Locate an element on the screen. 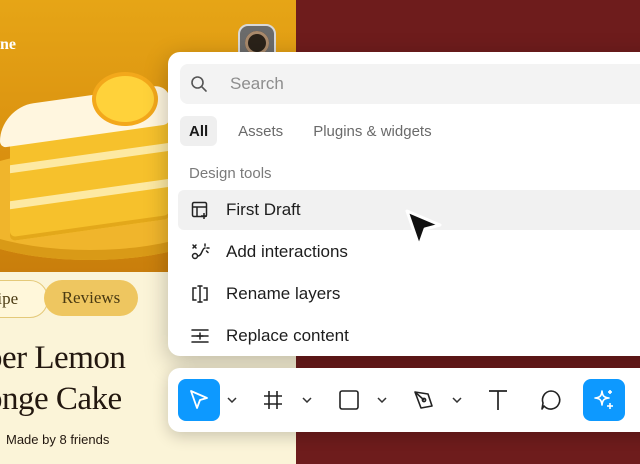 Image resolution: width=640 pixels, height=464 pixels. bottom-toolbar is located at coordinates (404, 400).